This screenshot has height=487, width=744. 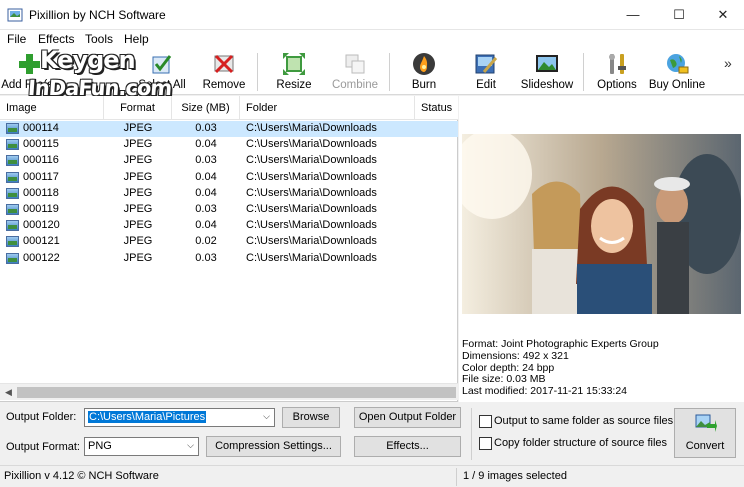 What do you see at coordinates (41, 192) in the screenshot?
I see `file-name: 000118` at bounding box center [41, 192].